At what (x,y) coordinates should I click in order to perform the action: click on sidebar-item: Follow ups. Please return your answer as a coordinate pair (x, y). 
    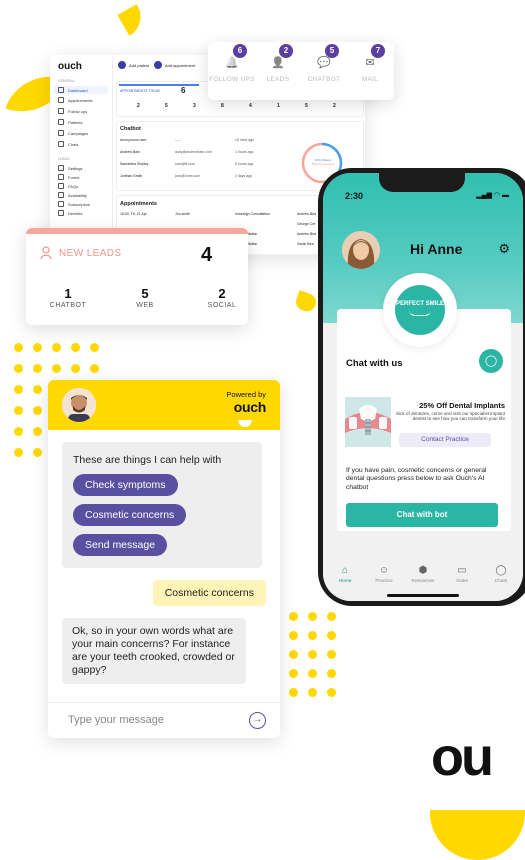
    Looking at the image, I should click on (72, 111).